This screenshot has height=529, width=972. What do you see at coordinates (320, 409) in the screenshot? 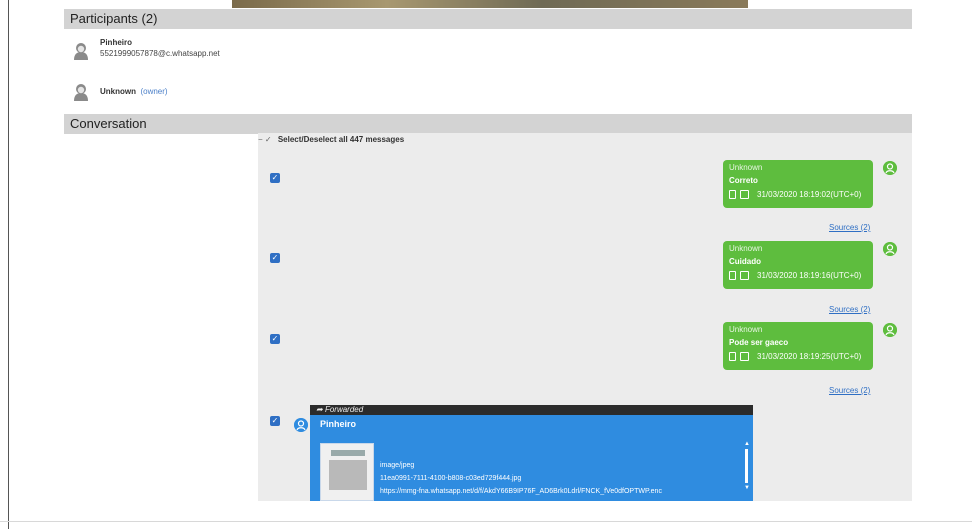
I see `forward-arrow-icon: ➦` at bounding box center [320, 409].